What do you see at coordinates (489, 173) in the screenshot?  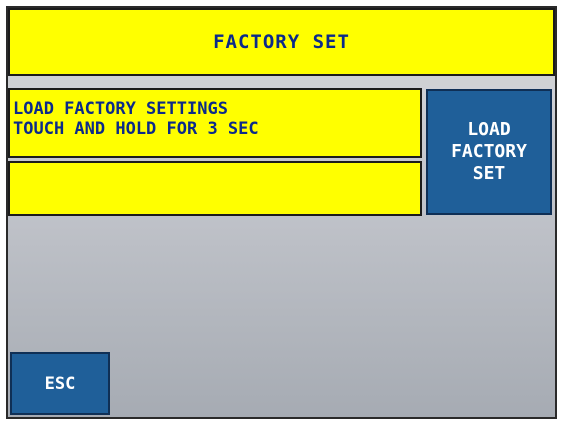 I see `load-factory-set-label-3: SET` at bounding box center [489, 173].